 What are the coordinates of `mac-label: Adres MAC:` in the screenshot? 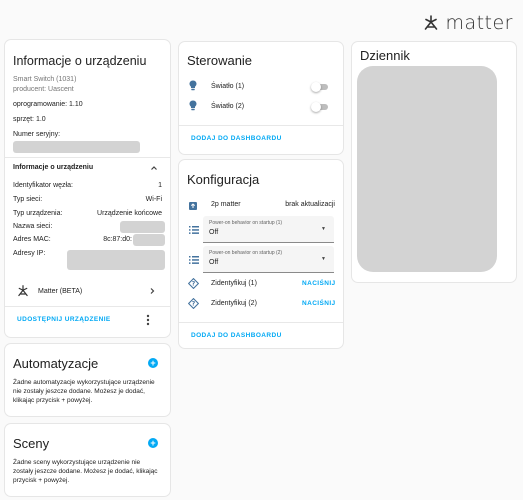 It's located at (32, 239).